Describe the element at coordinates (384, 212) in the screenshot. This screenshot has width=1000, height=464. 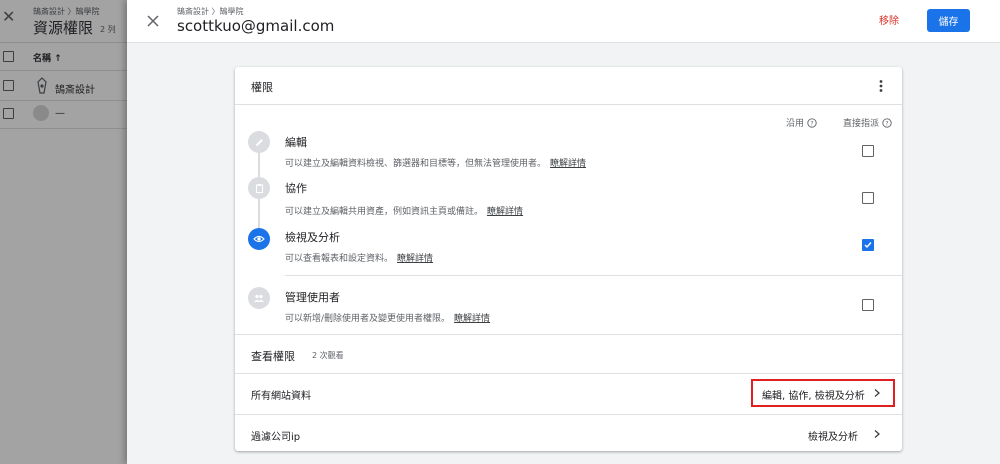
I see `role-description-text: 可以建立及編輯共用資產，例如資訊主頁或備註。` at that location.